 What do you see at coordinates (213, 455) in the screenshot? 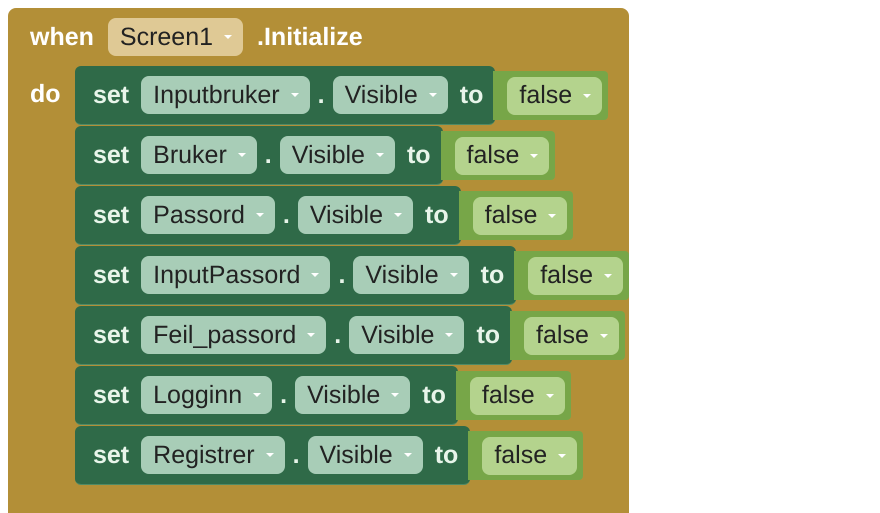
I see `component-dropdown: Registrer` at bounding box center [213, 455].